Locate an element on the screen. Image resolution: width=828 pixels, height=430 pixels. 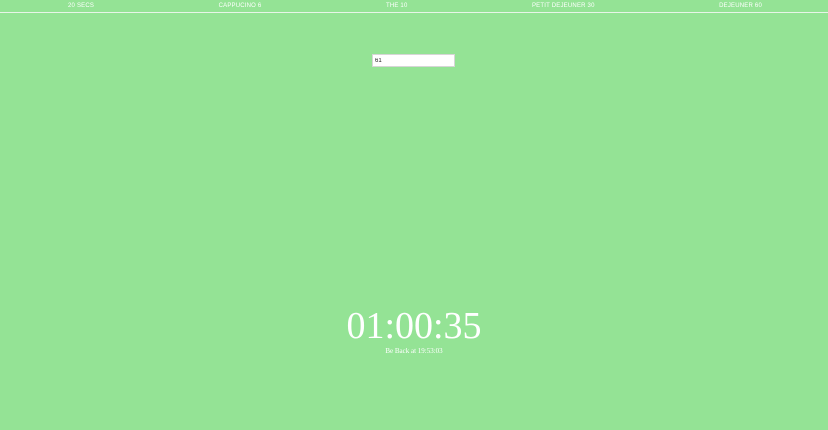
nav-item-20-secs: 20 SECS is located at coordinates (81, 6).